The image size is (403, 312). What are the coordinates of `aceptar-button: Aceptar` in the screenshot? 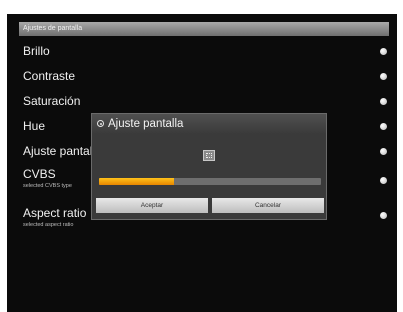 It's located at (152, 205).